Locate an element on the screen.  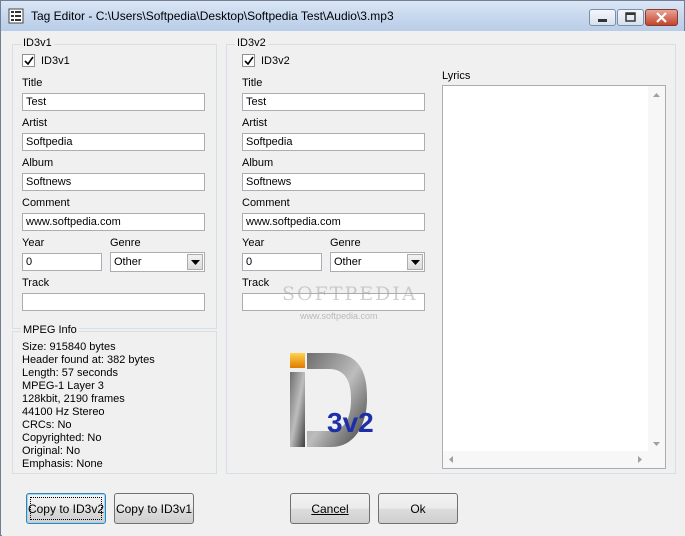
close-icon is located at coordinates (661, 17).